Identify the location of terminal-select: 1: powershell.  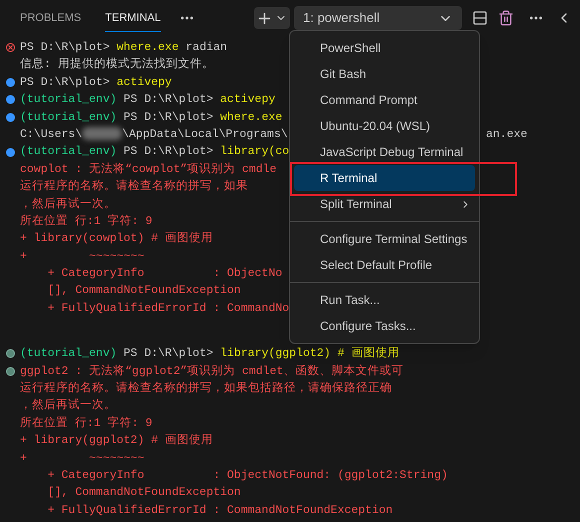
(378, 18).